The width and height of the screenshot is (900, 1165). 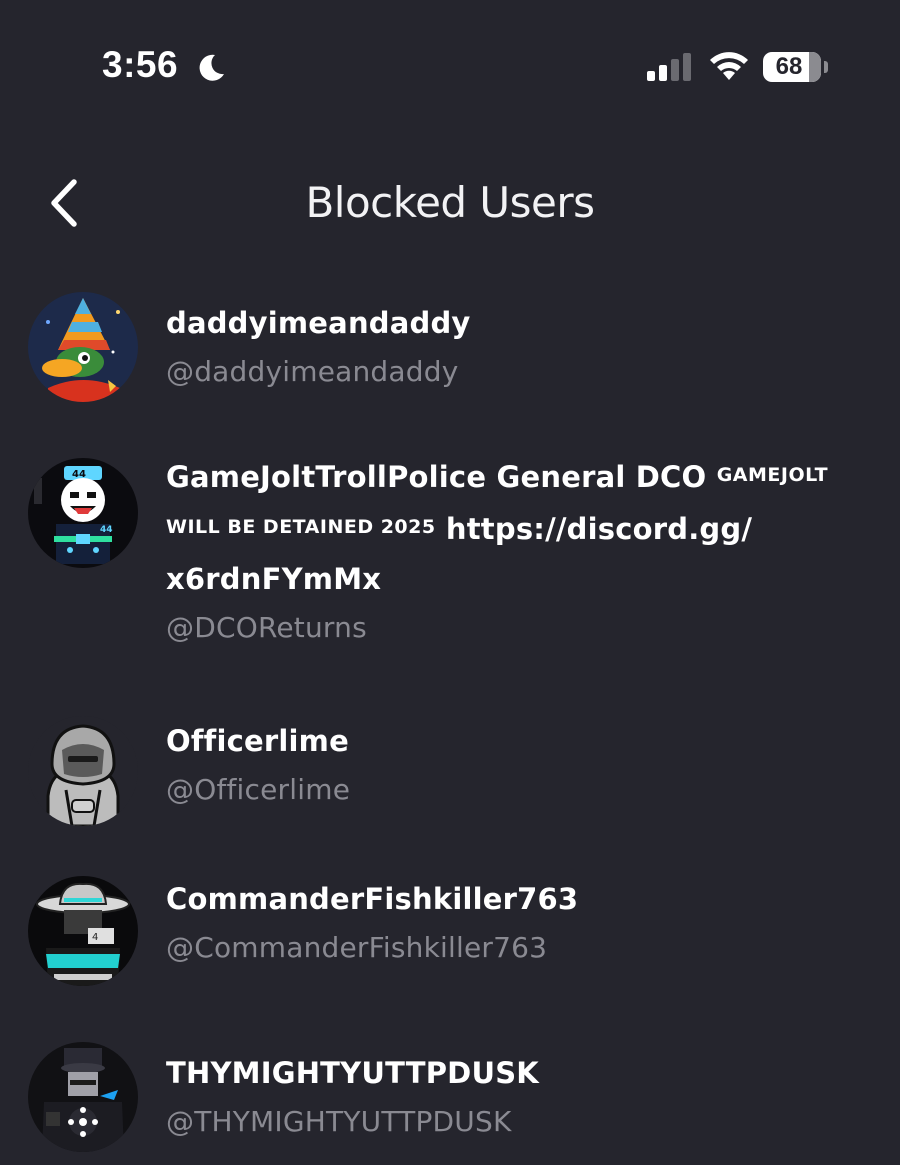 What do you see at coordinates (450, 70) in the screenshot?
I see `status-bar: 3:56 68` at bounding box center [450, 70].